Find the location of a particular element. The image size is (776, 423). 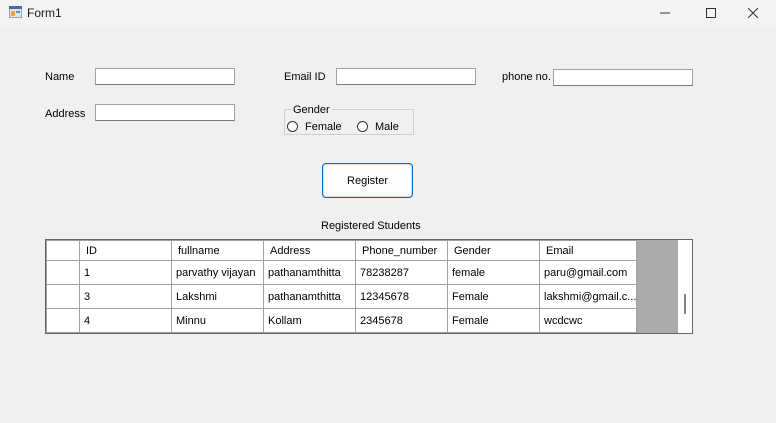

cell-phone: 2345678 is located at coordinates (401, 320).